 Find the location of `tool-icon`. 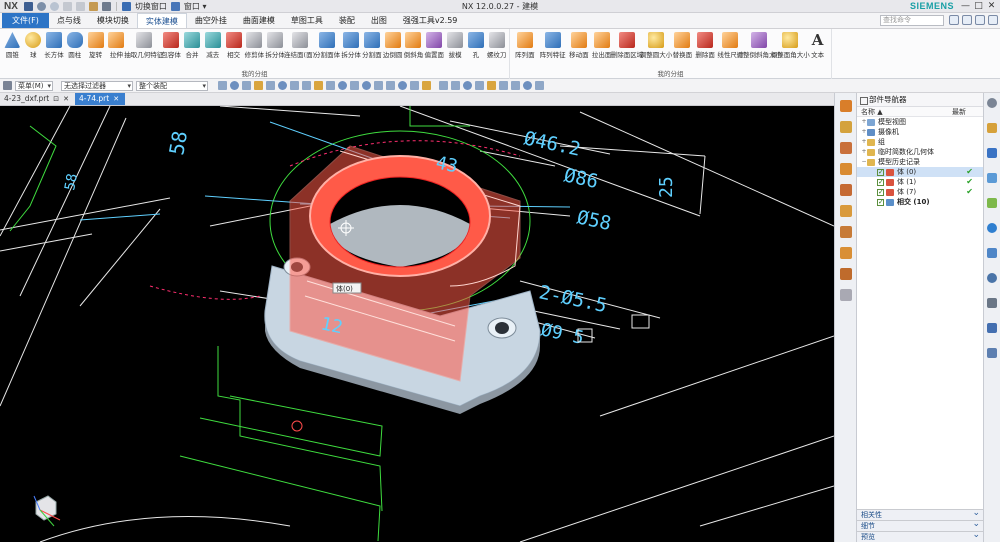

tool-icon is located at coordinates (992, 128).